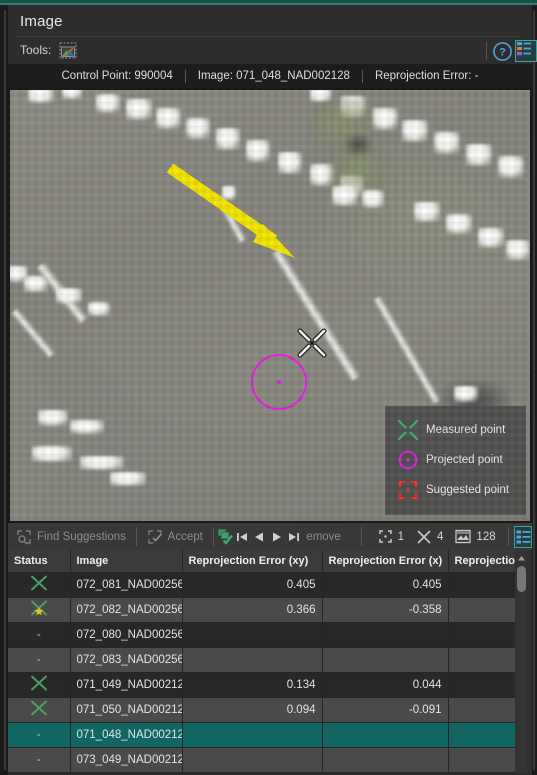 The width and height of the screenshot is (537, 775). I want to click on cell-image: 072_081_NAD002568, so click(126, 585).